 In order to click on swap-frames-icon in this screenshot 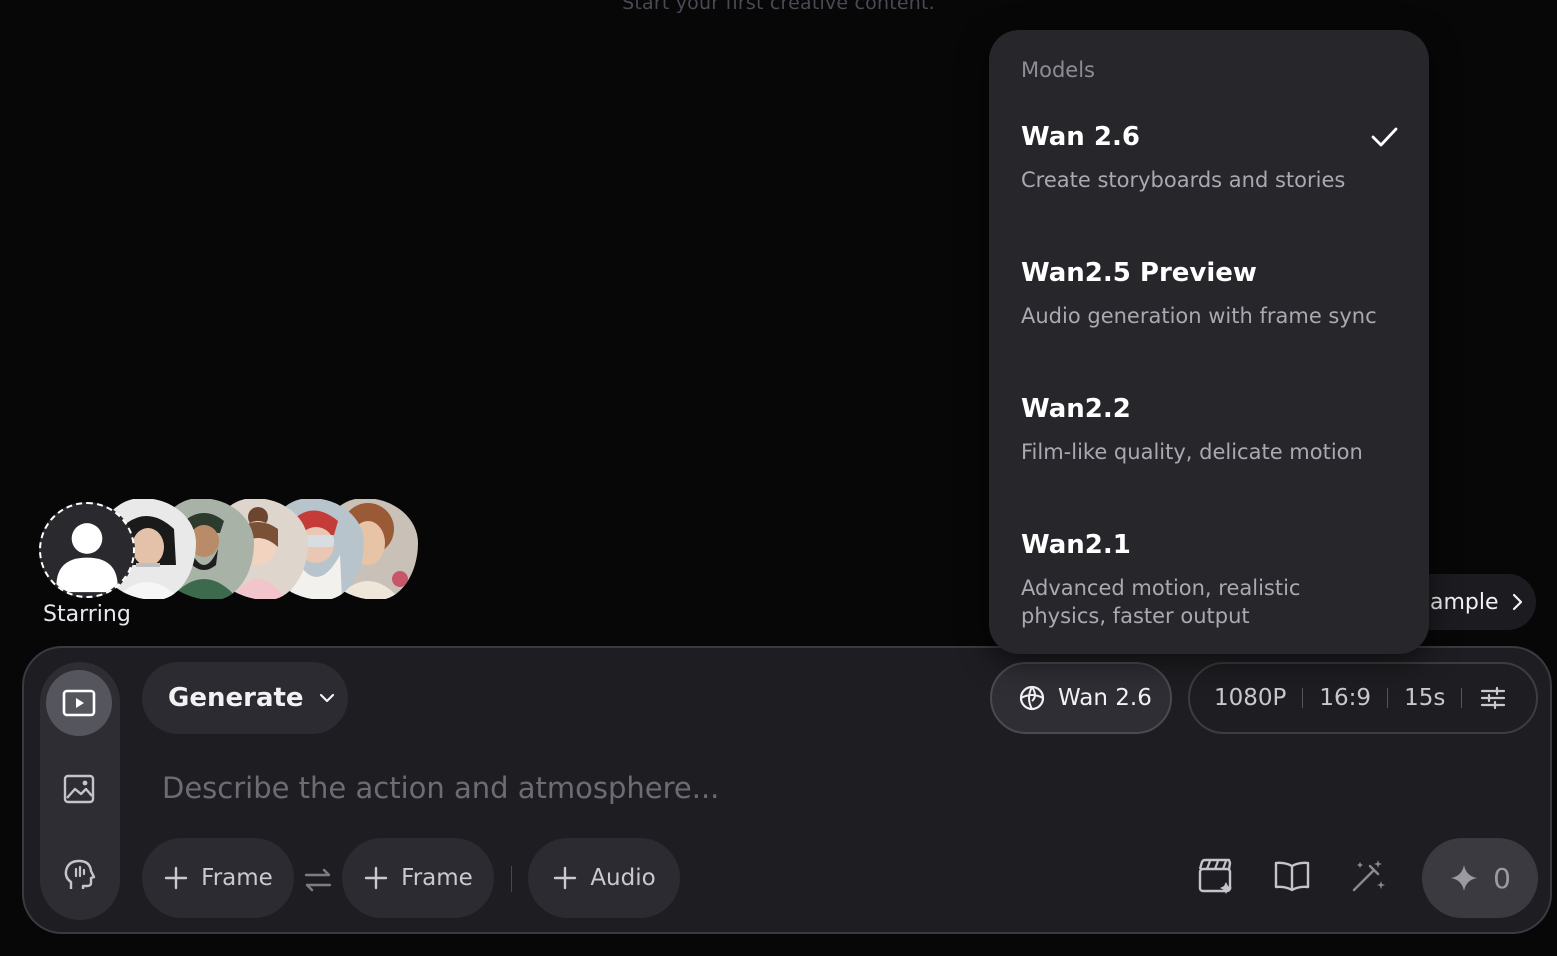, I will do `click(318, 880)`.